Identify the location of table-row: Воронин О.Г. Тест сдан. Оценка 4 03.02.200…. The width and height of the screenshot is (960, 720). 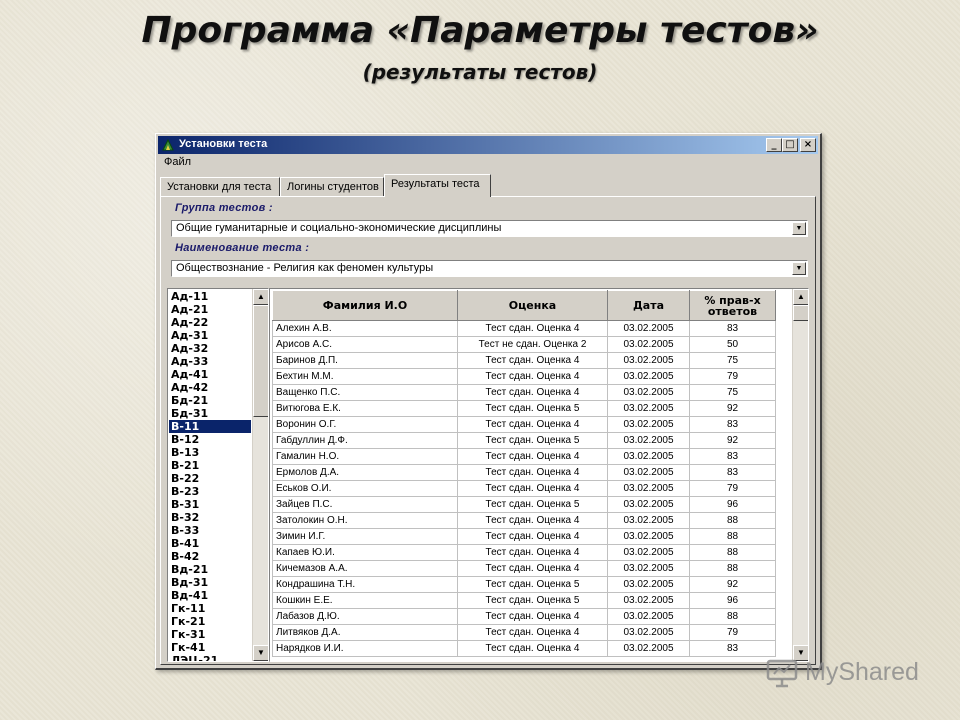
(524, 424).